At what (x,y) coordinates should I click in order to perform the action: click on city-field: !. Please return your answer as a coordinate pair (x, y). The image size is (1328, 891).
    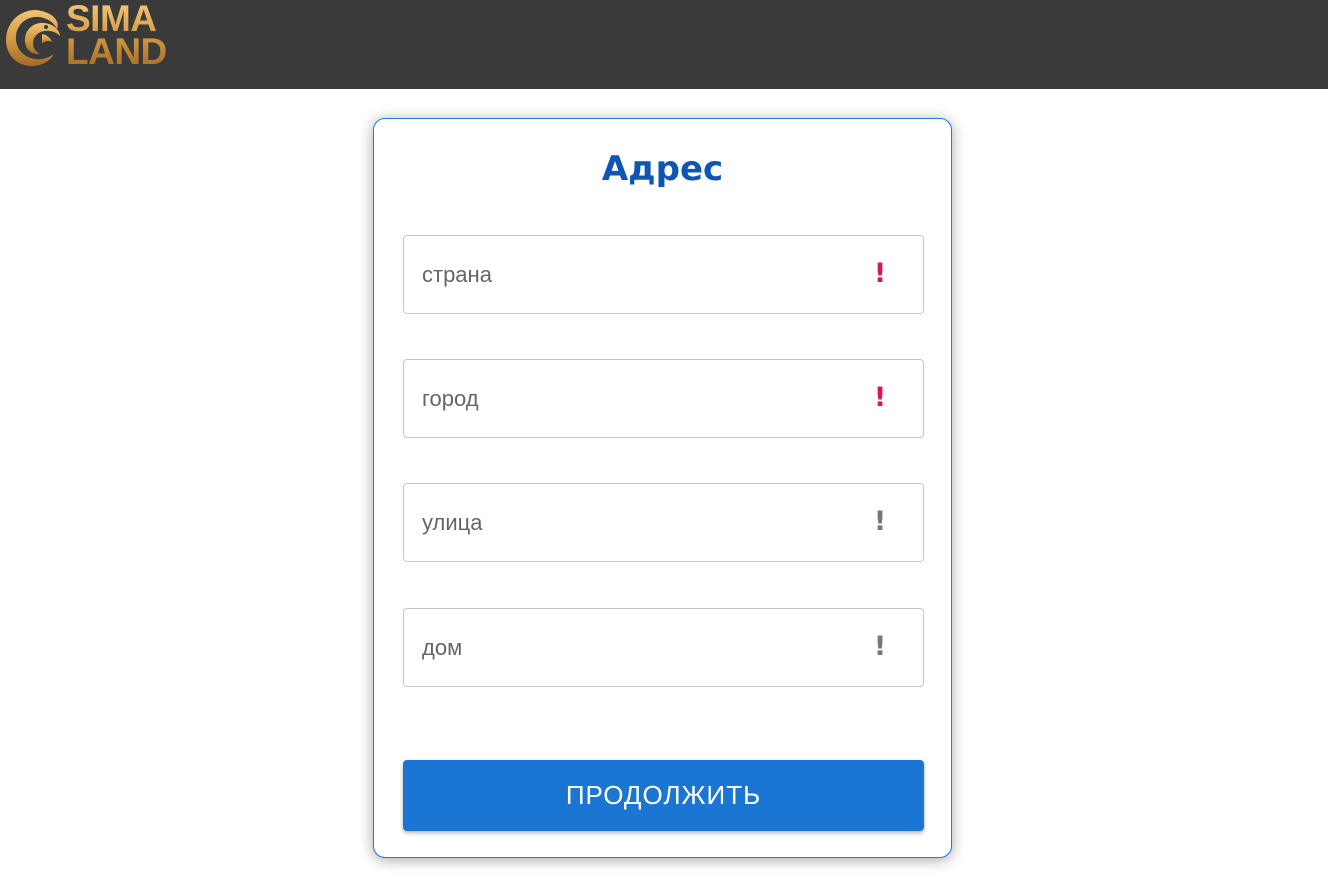
    Looking at the image, I should click on (663, 398).